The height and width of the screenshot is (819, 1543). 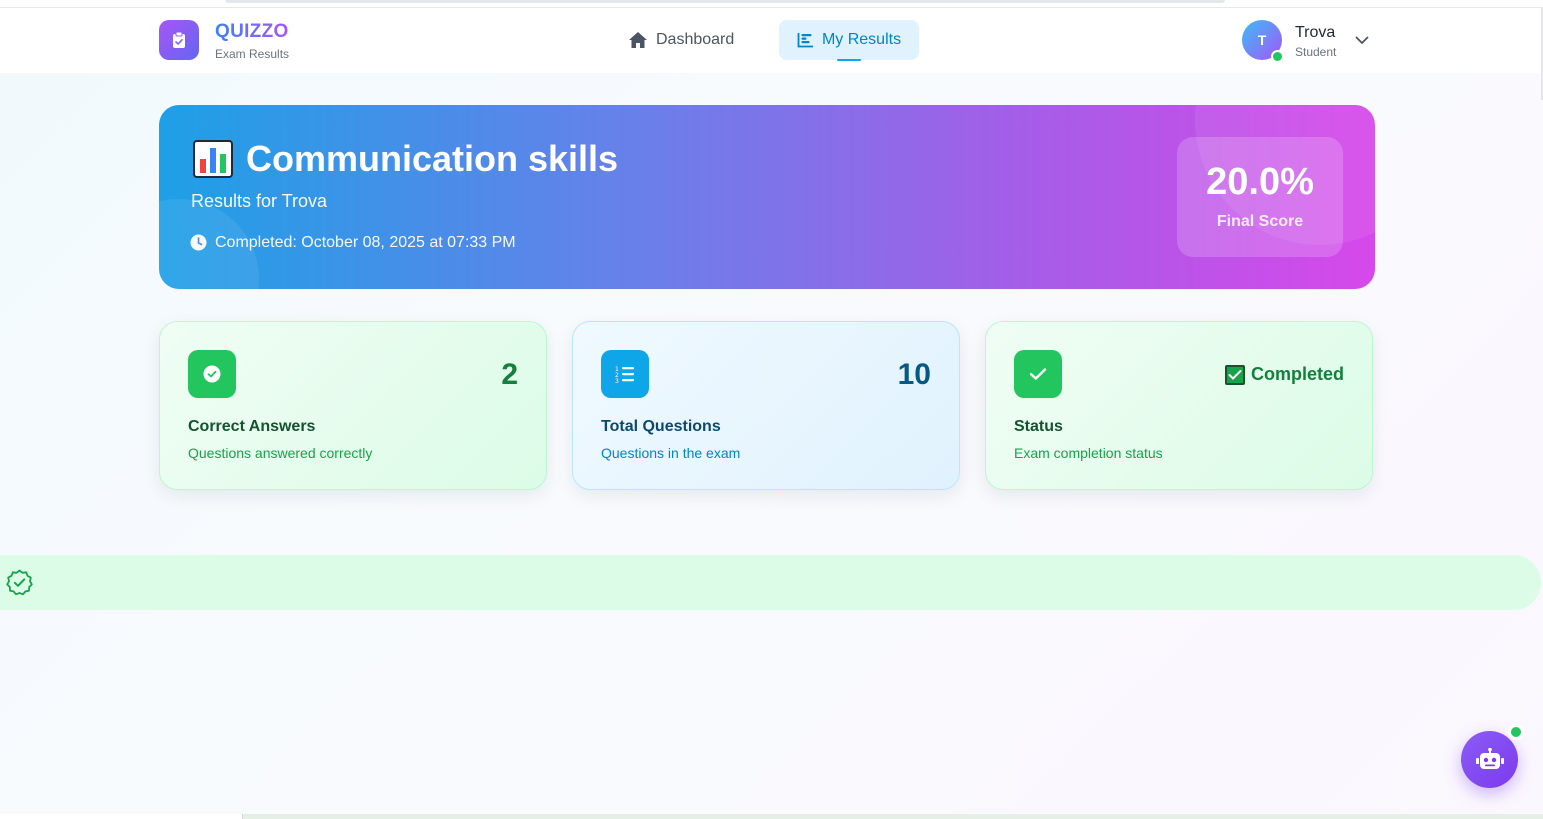 I want to click on check-circle-icon, so click(x=212, y=374).